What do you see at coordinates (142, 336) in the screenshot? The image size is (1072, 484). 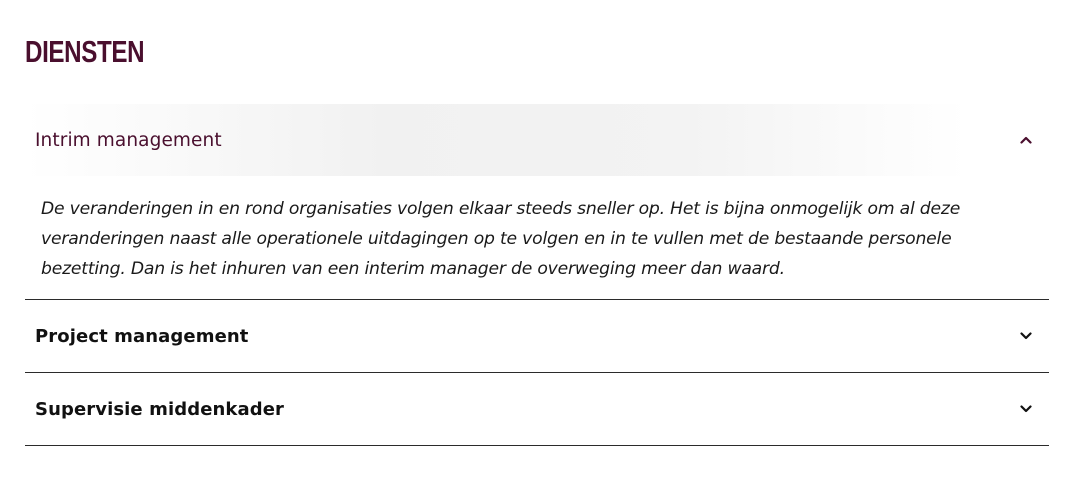 I see `accordion-label: Project management` at bounding box center [142, 336].